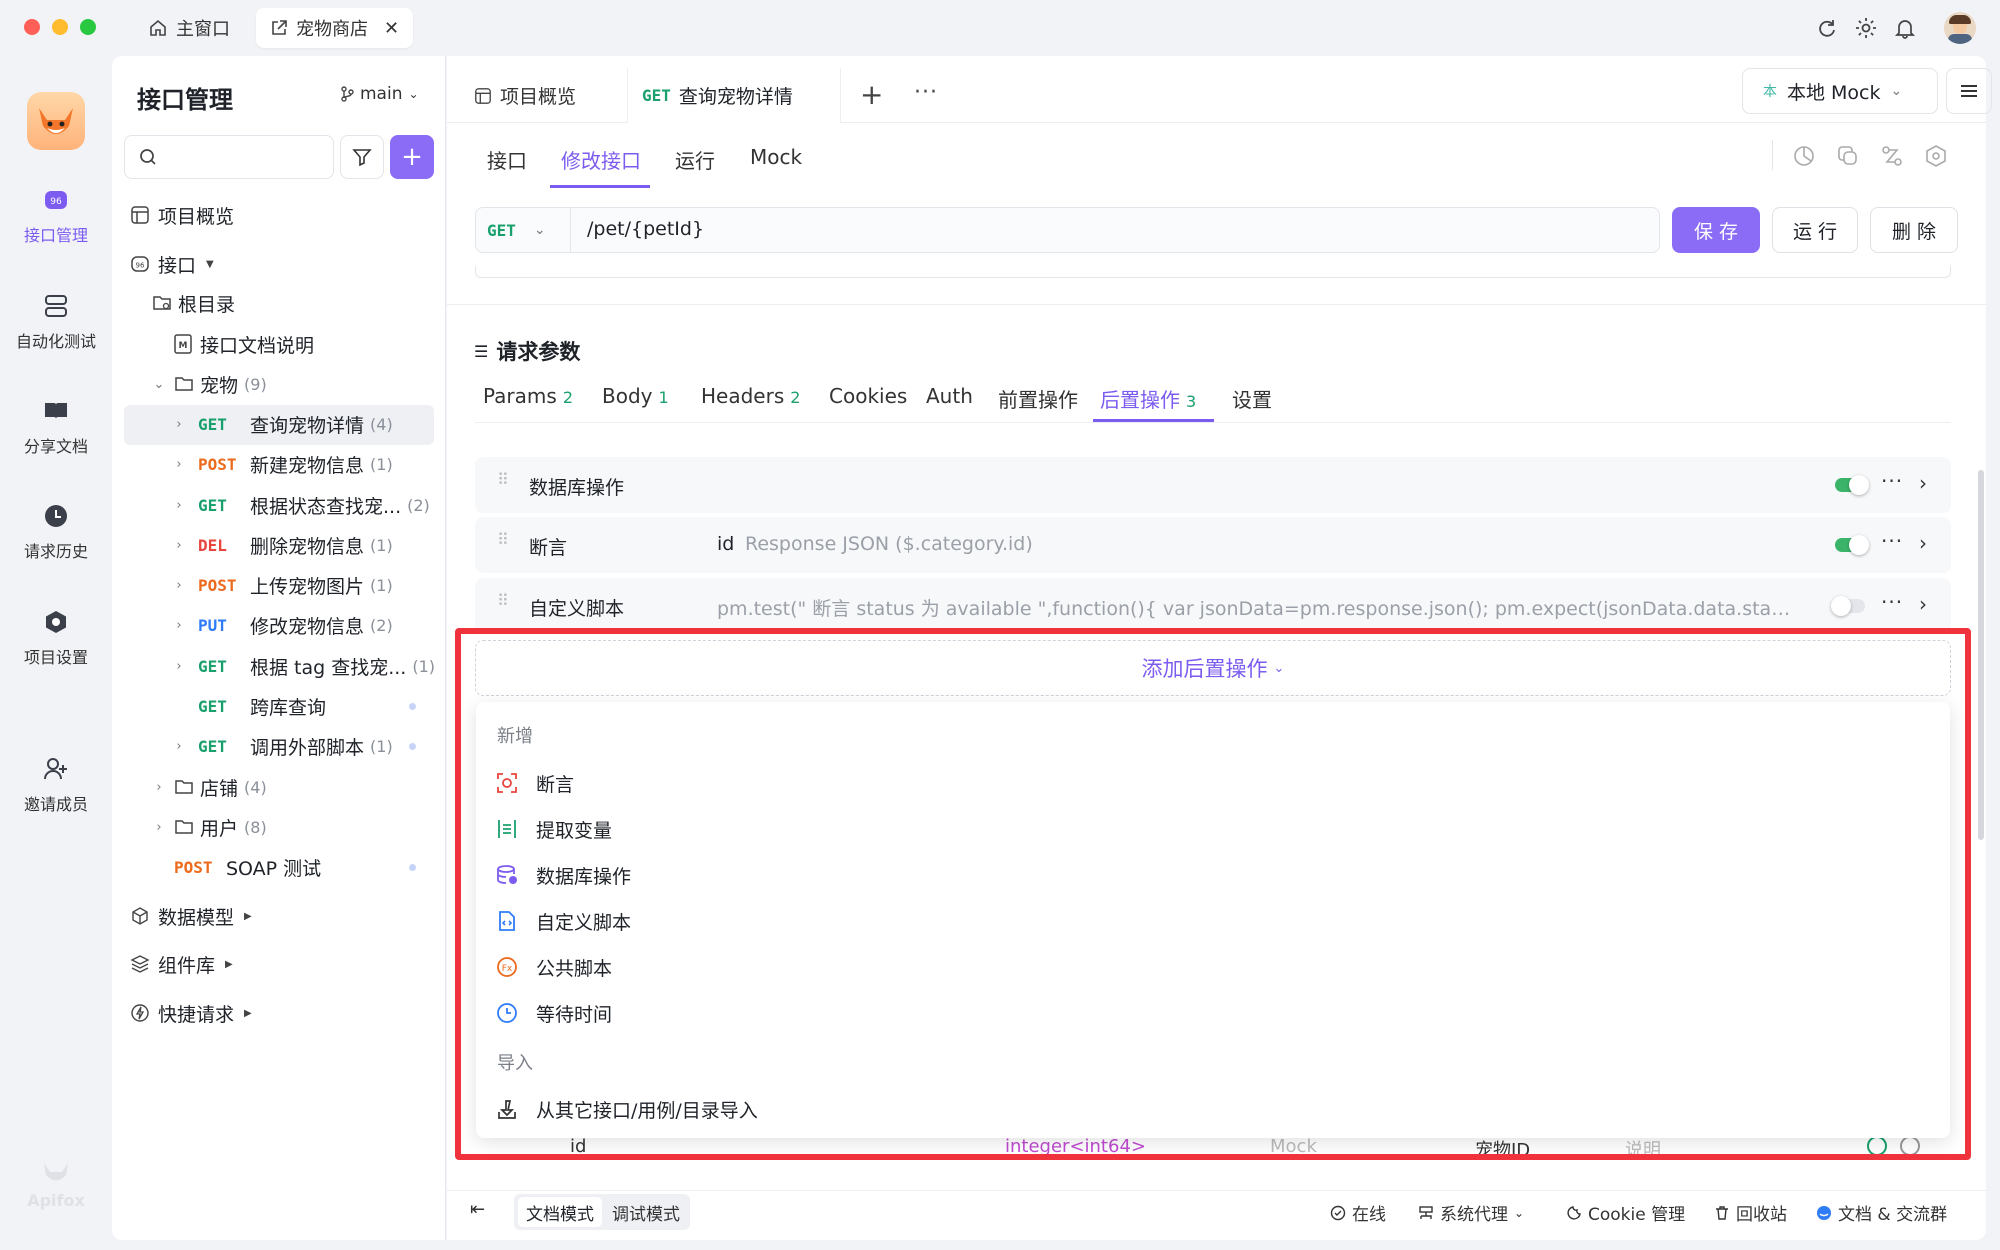 The height and width of the screenshot is (1250, 2000). What do you see at coordinates (926, 92) in the screenshot?
I see `more-tabs-button: ···` at bounding box center [926, 92].